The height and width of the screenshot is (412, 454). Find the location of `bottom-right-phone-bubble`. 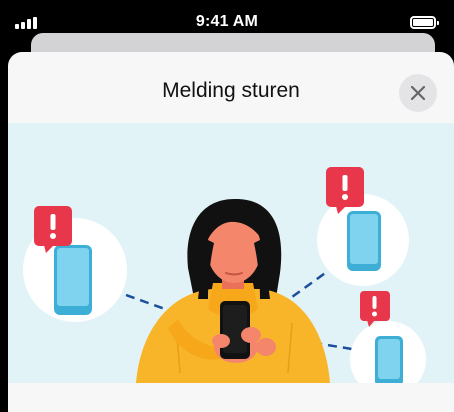

bottom-right-phone-bubble is located at coordinates (388, 344).